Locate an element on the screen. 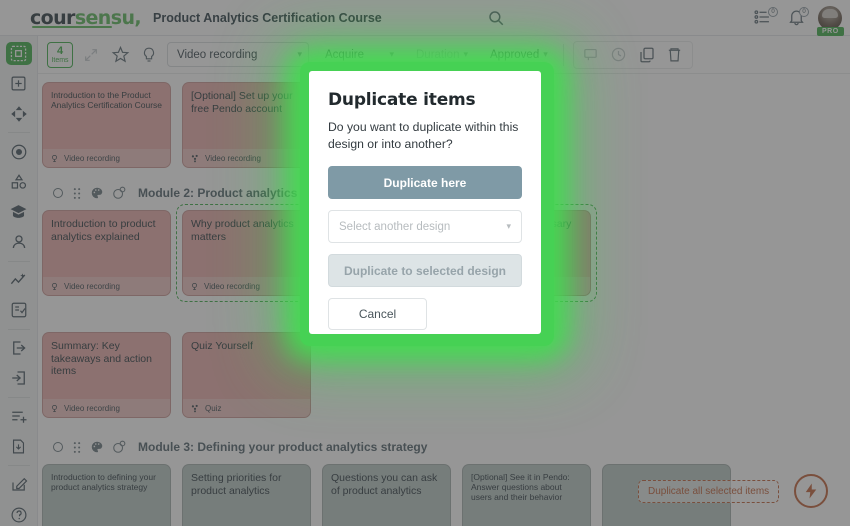  design-select: Select another design ▾ is located at coordinates (425, 226).